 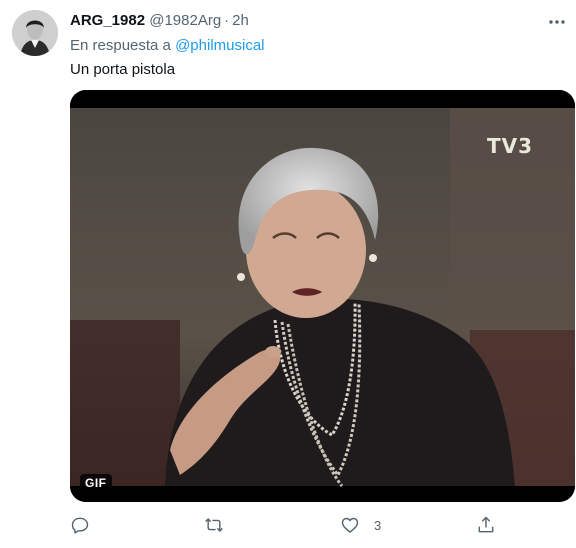 What do you see at coordinates (96, 483) in the screenshot?
I see `gif-badge: GIF` at bounding box center [96, 483].